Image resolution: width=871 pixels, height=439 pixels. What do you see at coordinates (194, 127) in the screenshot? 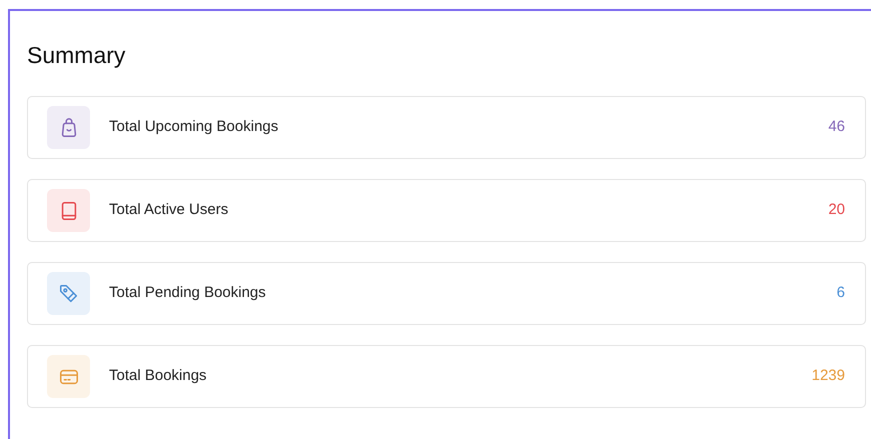
I see `stat-label: Total Upcoming Bookings` at bounding box center [194, 127].